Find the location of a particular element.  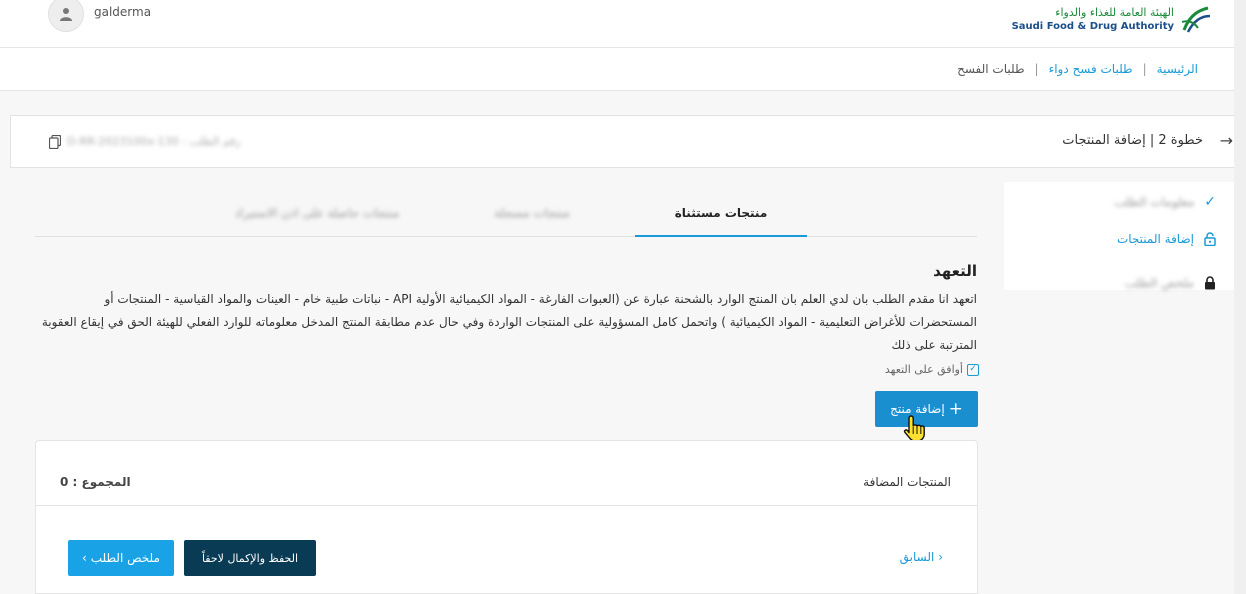

agree-checkbox: ✓ أوافق على التعهد is located at coordinates (932, 369).